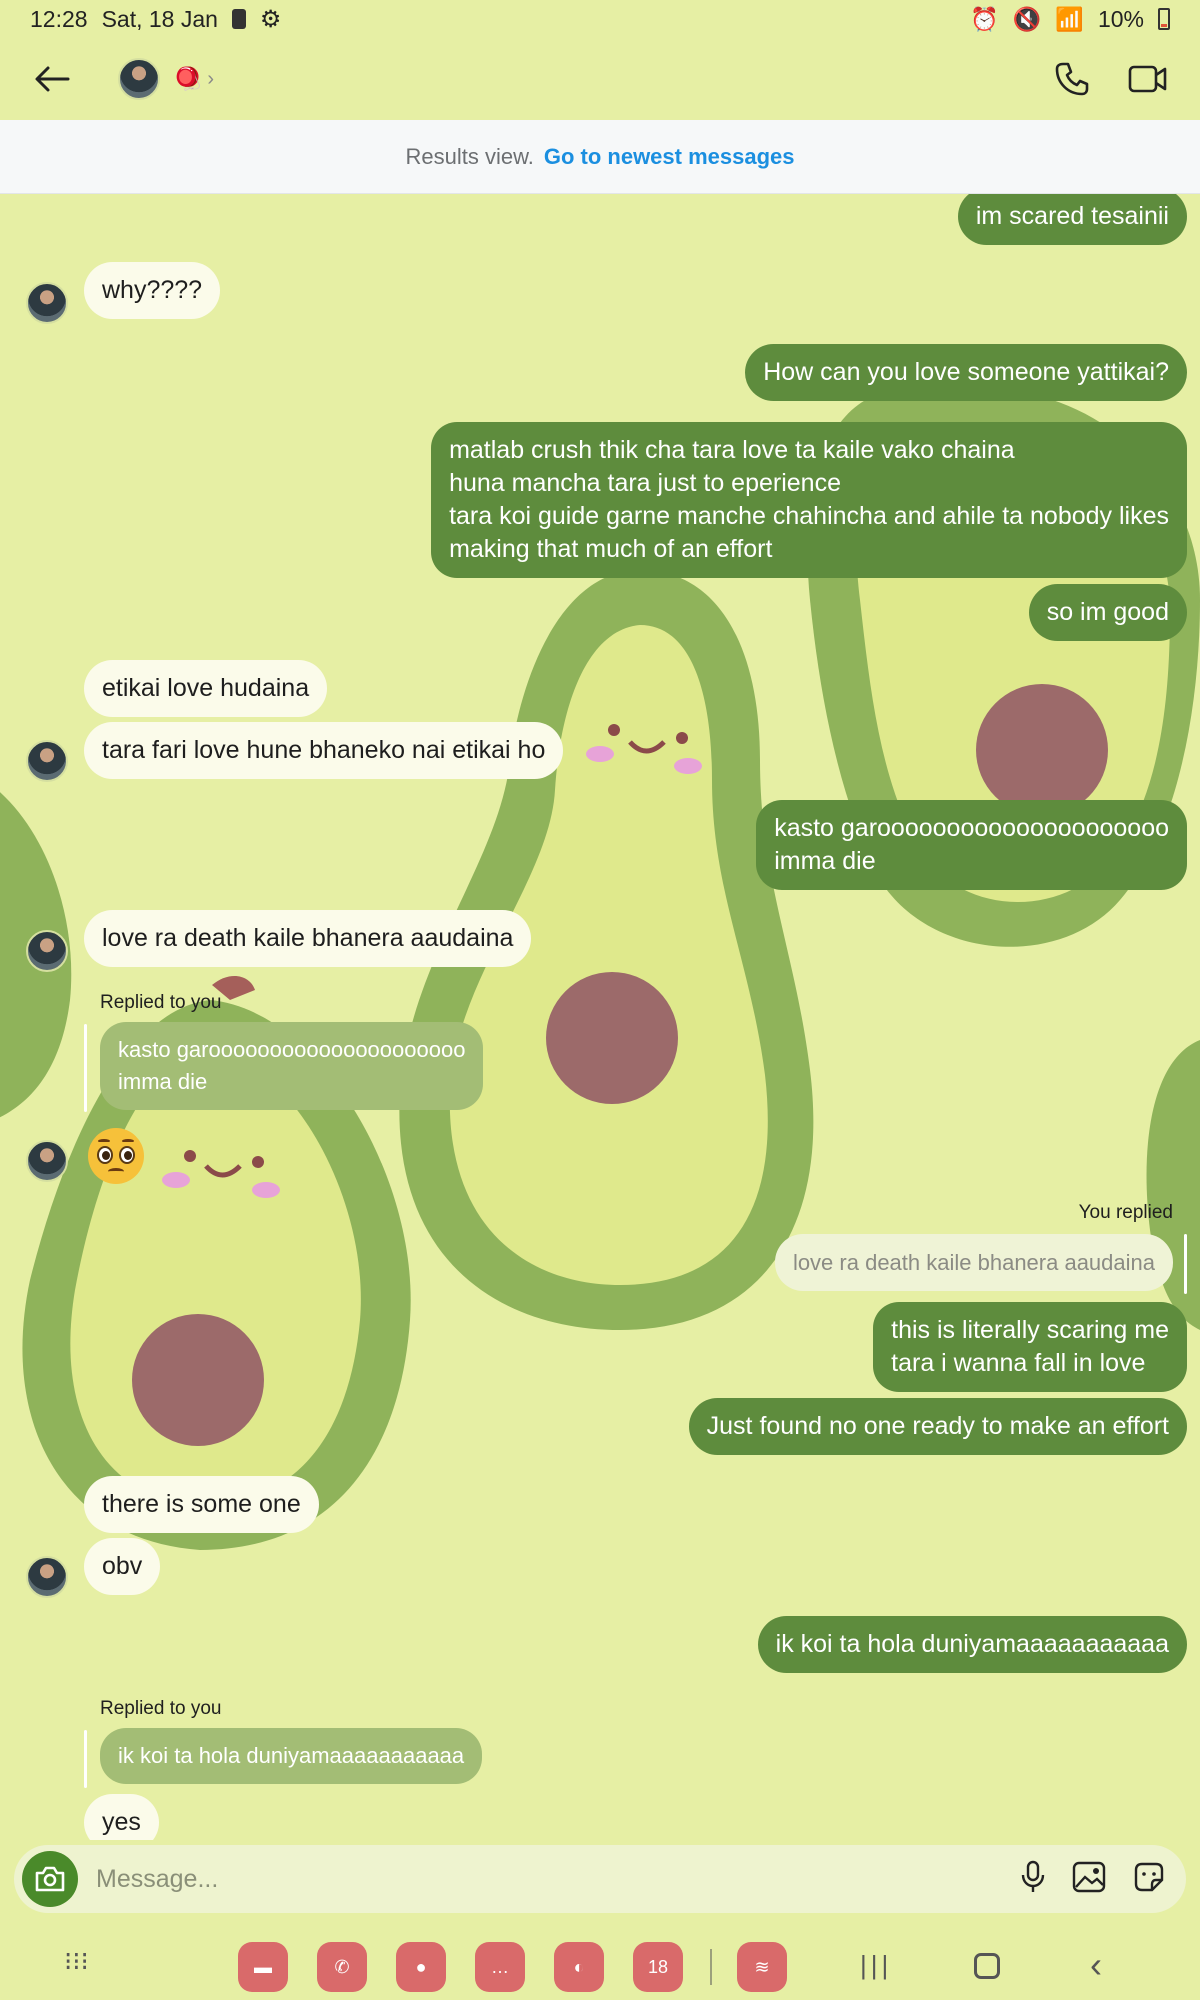 Image resolution: width=1200 pixels, height=2000 pixels. Describe the element at coordinates (825, 861) in the screenshot. I see `message-line: imma die` at that location.